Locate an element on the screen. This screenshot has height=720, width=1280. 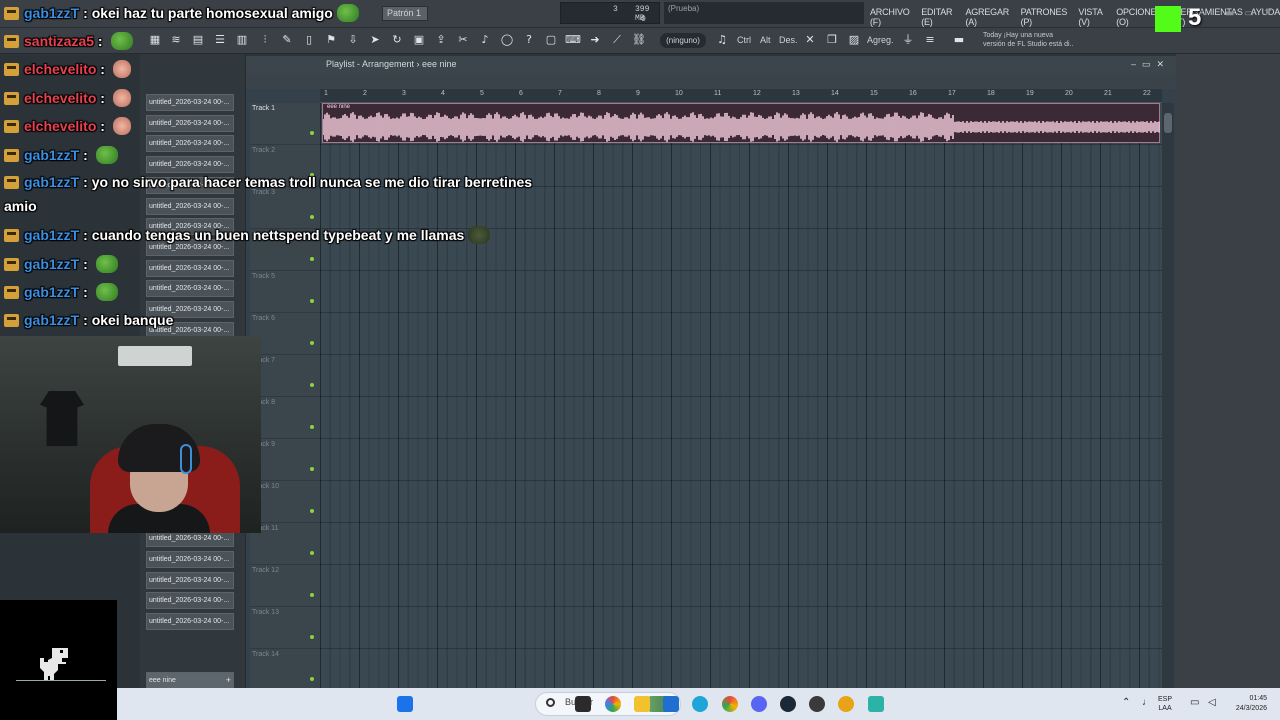
track-name: Track 14 is located at coordinates (265, 654).